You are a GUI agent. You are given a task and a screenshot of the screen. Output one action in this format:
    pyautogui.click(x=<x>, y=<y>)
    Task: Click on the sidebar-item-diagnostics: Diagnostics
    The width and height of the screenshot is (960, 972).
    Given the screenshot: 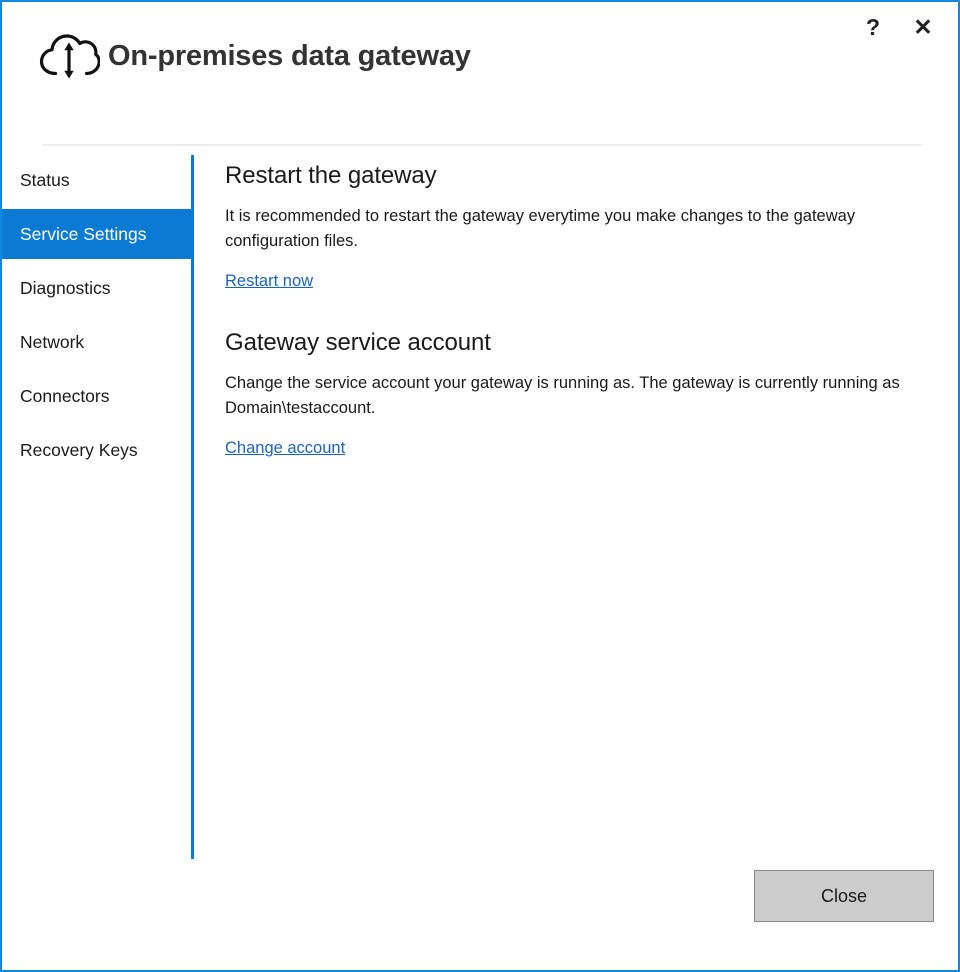 What is the action you would take?
    pyautogui.click(x=96, y=288)
    